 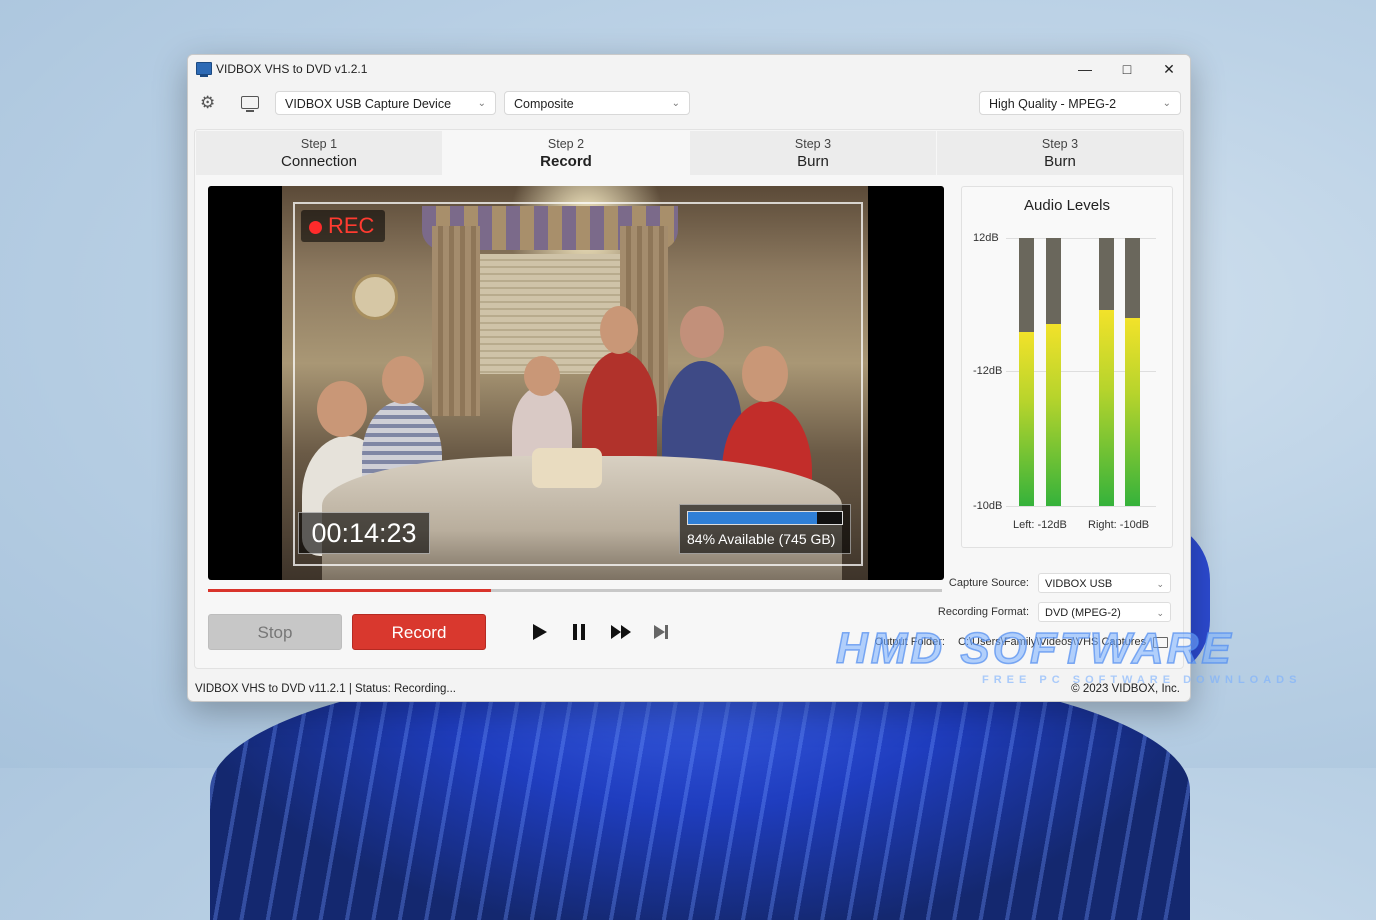 What do you see at coordinates (544, 104) in the screenshot?
I see `input-type-value: Composite` at bounding box center [544, 104].